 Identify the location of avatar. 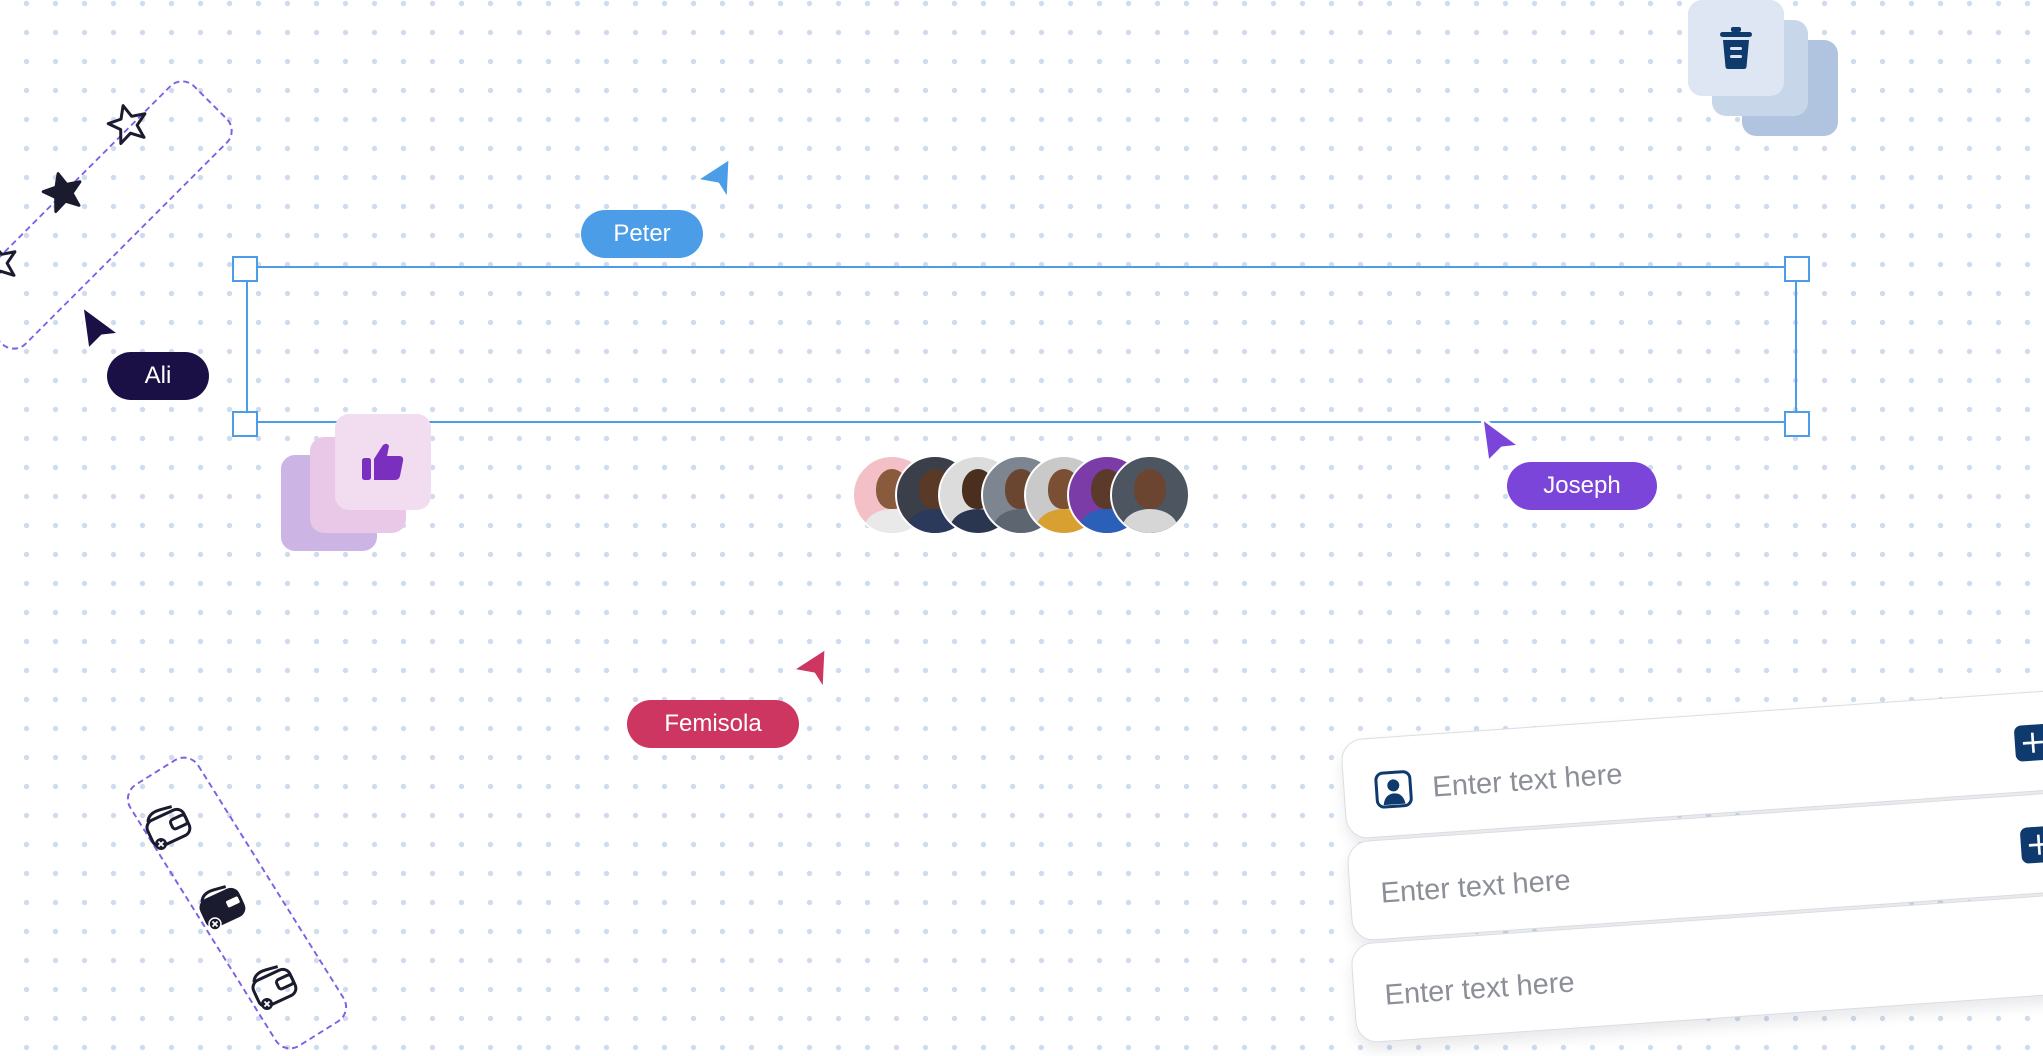
(1150, 495).